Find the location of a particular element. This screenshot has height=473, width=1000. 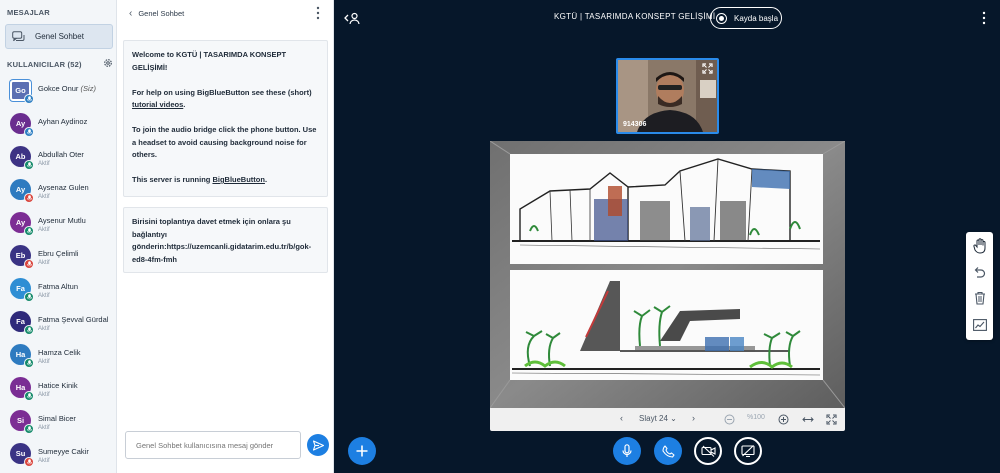

video-camera-off-icon is located at coordinates (708, 451).